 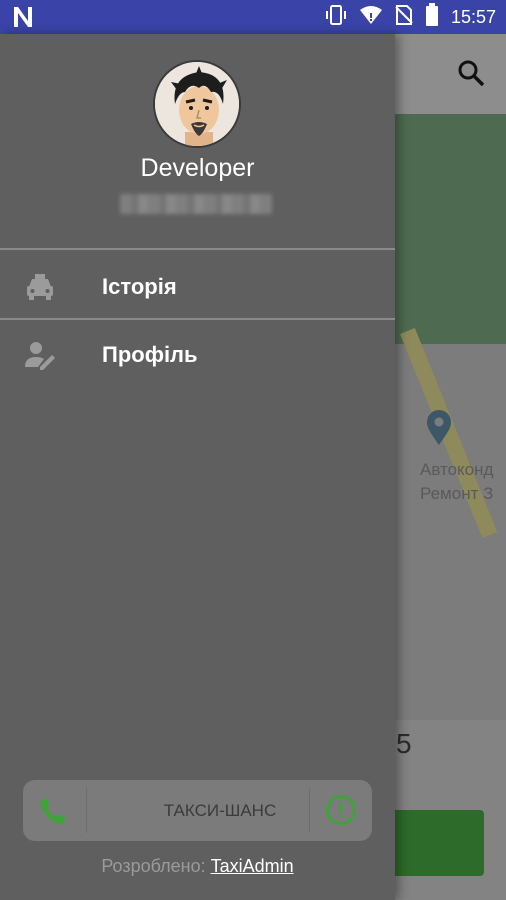 What do you see at coordinates (197, 104) in the screenshot?
I see `avatar` at bounding box center [197, 104].